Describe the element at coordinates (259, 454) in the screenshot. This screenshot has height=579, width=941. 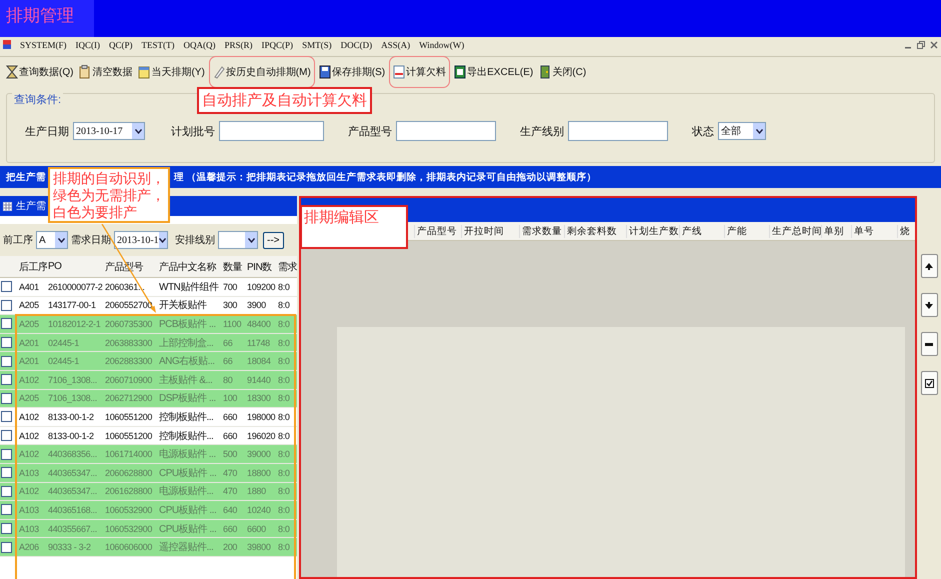
I see `table-cell-text: 39000` at that location.